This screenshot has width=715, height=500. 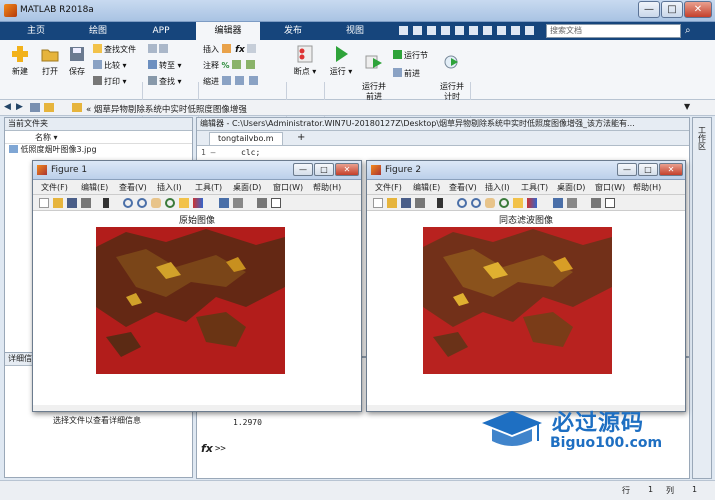 What do you see at coordinates (293, 31) in the screenshot?
I see `tab-publish: 发布` at bounding box center [293, 31].